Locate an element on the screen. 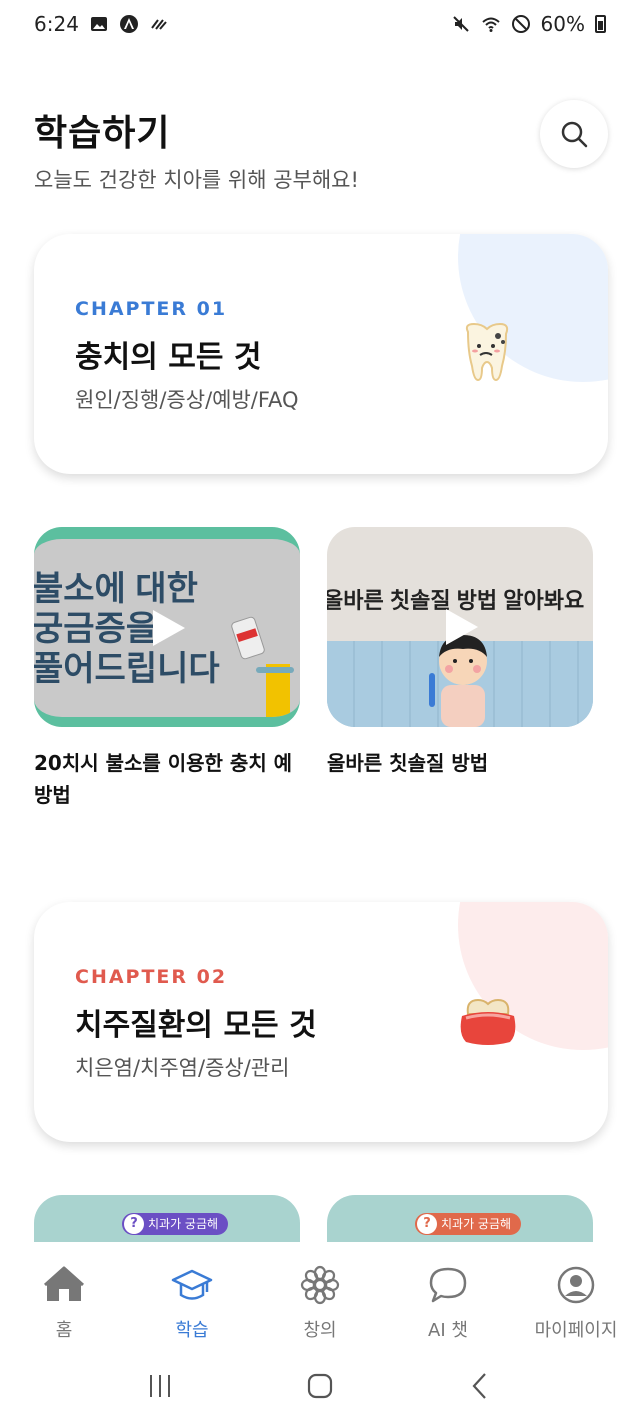 The width and height of the screenshot is (640, 1422). tab-label: 홈 is located at coordinates (64, 1330).